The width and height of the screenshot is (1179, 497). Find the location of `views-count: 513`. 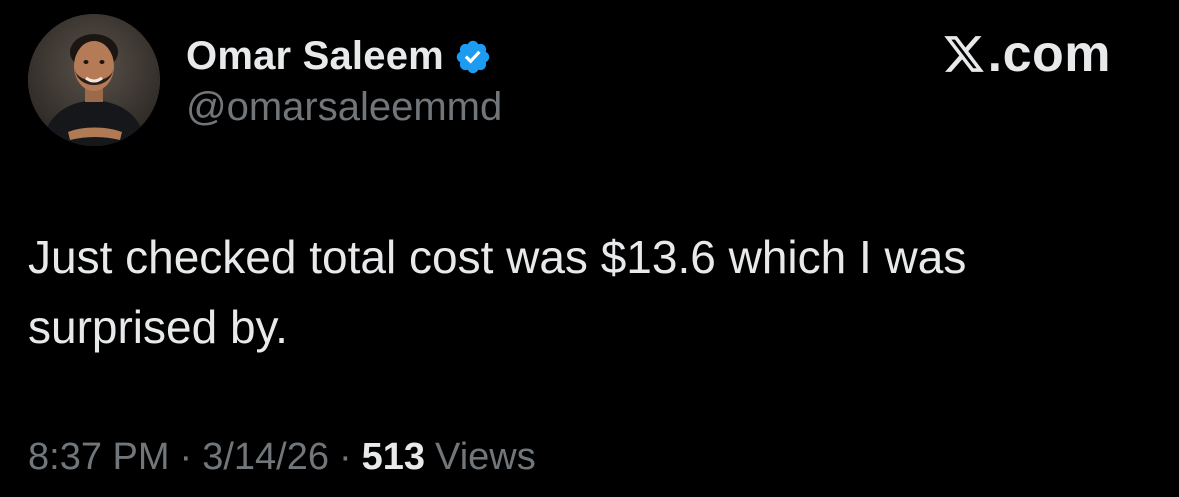

views-count: 513 is located at coordinates (393, 457).